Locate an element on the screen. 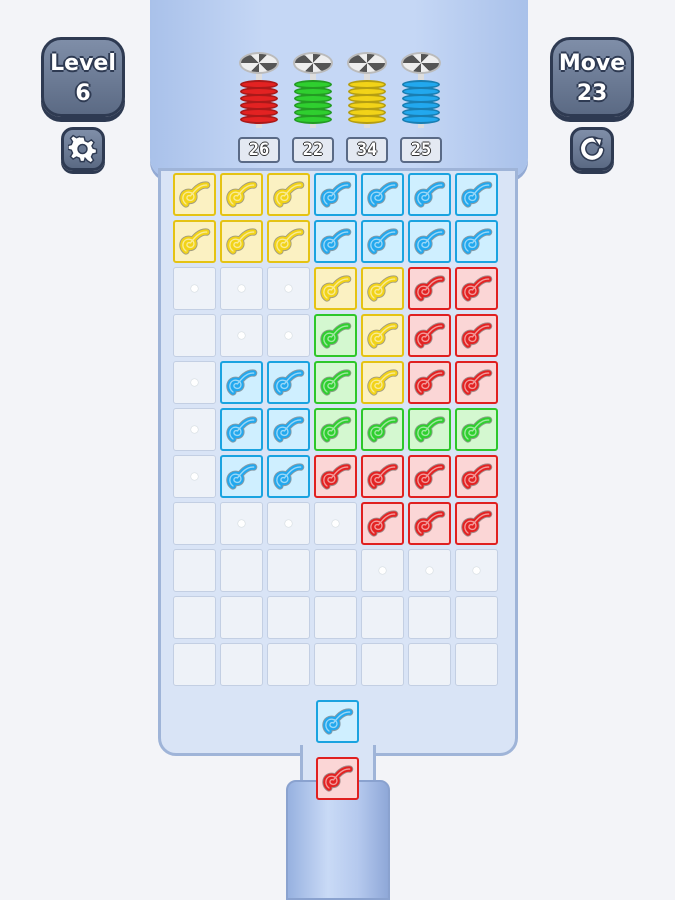 This screenshot has height=900, width=675. grid-cell-6-3-red is located at coordinates (335, 476).